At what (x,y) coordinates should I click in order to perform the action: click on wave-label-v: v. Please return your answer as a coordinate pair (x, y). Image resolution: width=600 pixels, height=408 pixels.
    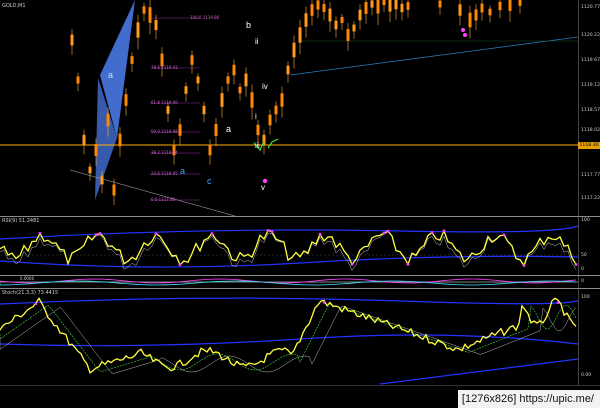
    Looking at the image, I should click on (263, 187).